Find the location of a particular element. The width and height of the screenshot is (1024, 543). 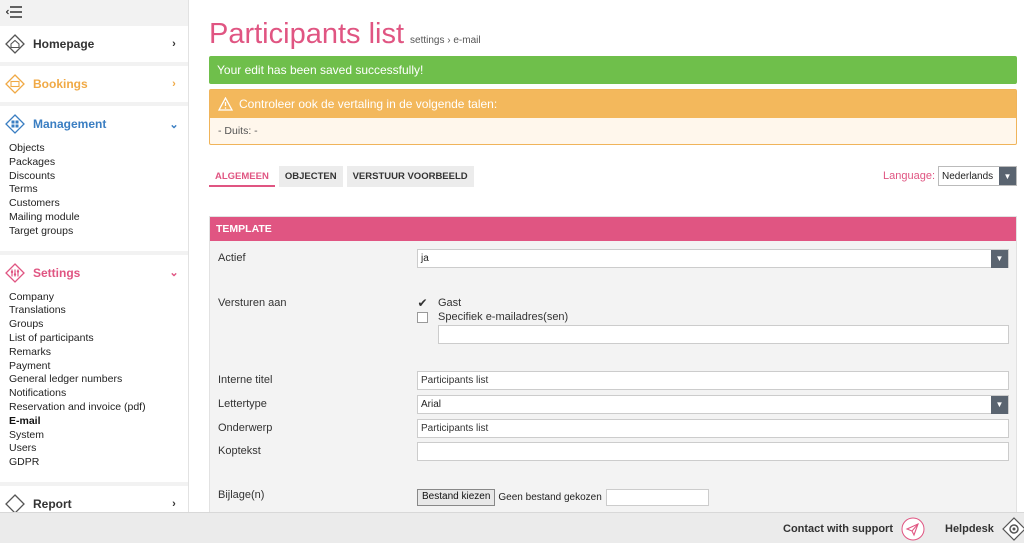

contact-support-link: Contact with support is located at coordinates (854, 528).